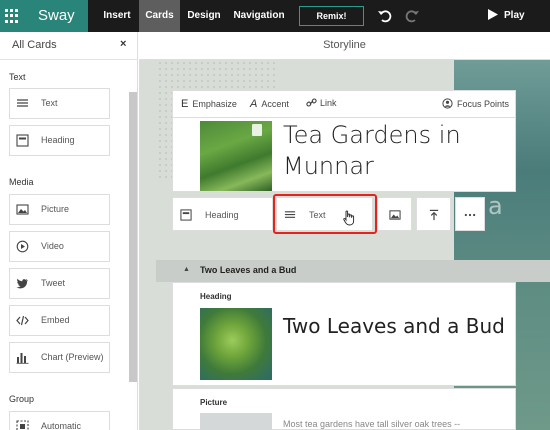  I want to click on text-lines-icon, so click(22, 103).